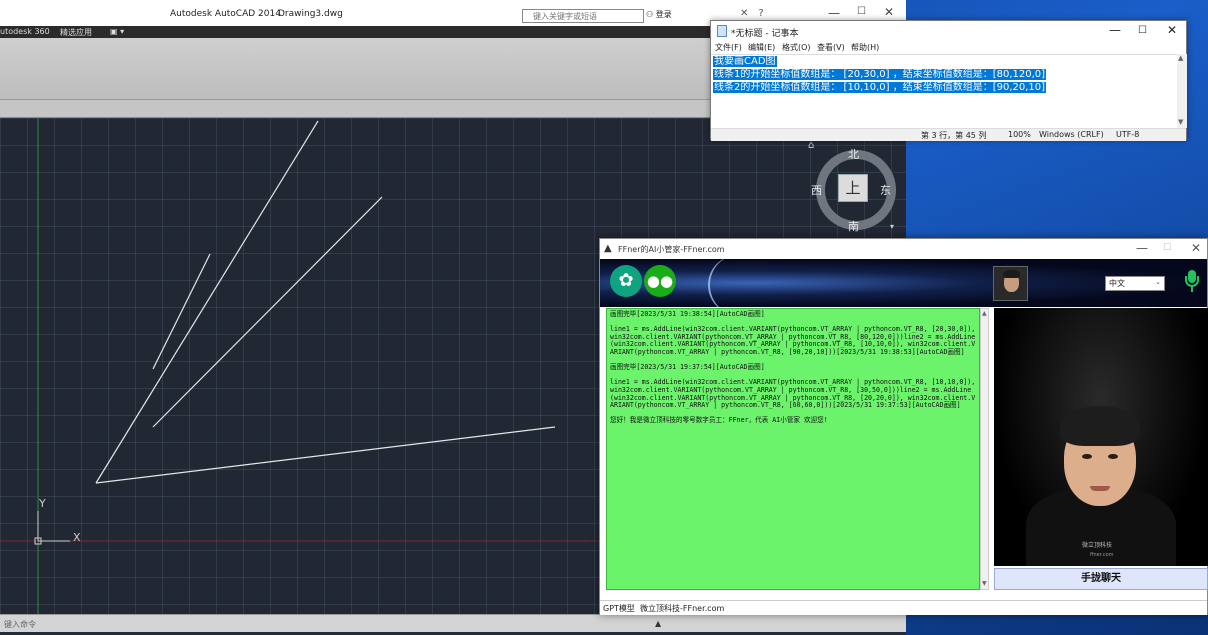 The image size is (1208, 635). What do you see at coordinates (1101, 579) in the screenshot?
I see `manual-chat-button: 手拢聊天` at bounding box center [1101, 579].